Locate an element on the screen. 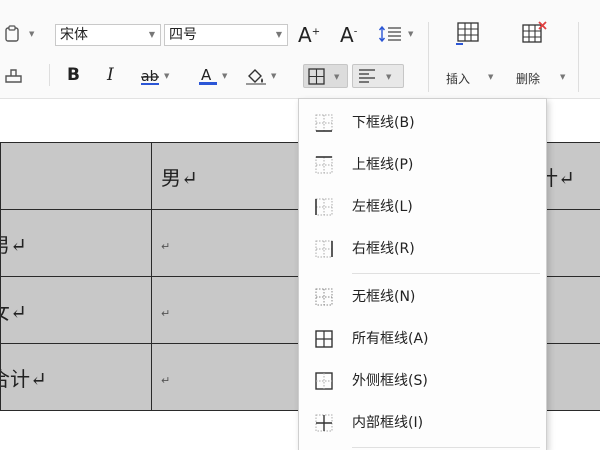  border-top-icon is located at coordinates (324, 165).